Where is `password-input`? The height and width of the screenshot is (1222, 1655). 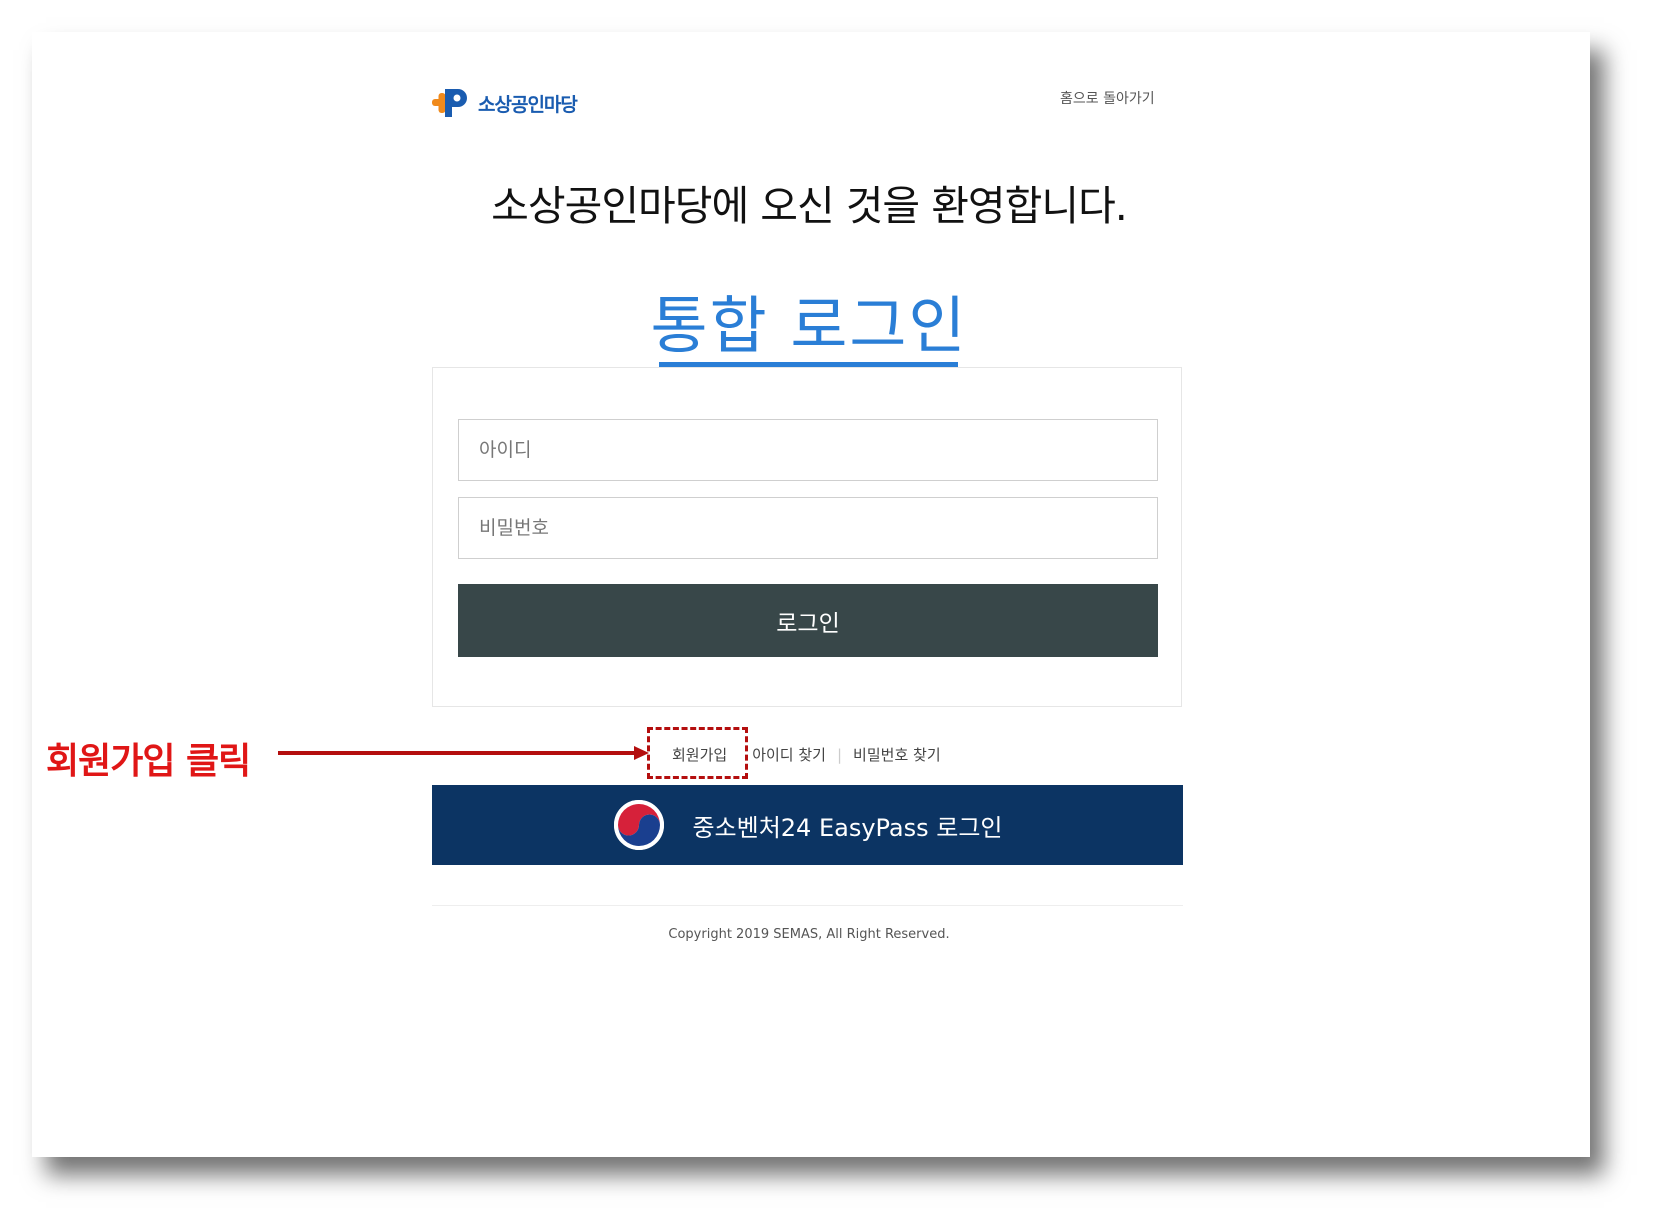 password-input is located at coordinates (808, 528).